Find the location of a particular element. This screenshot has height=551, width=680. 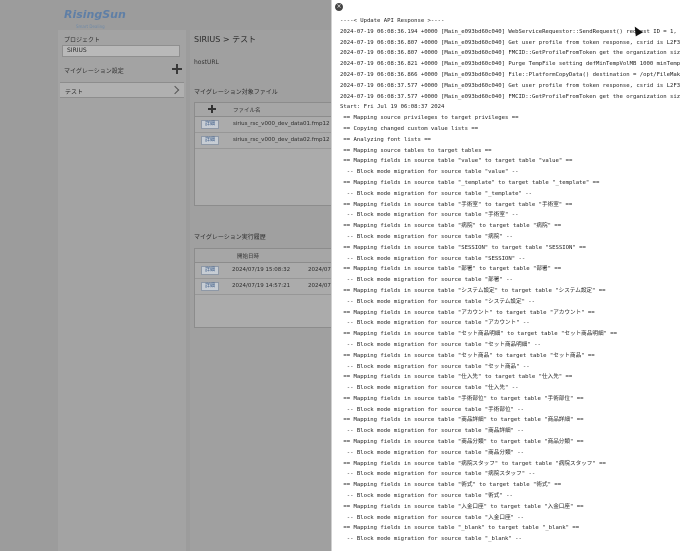

logo-text: RisingSun is located at coordinates (95, 14).